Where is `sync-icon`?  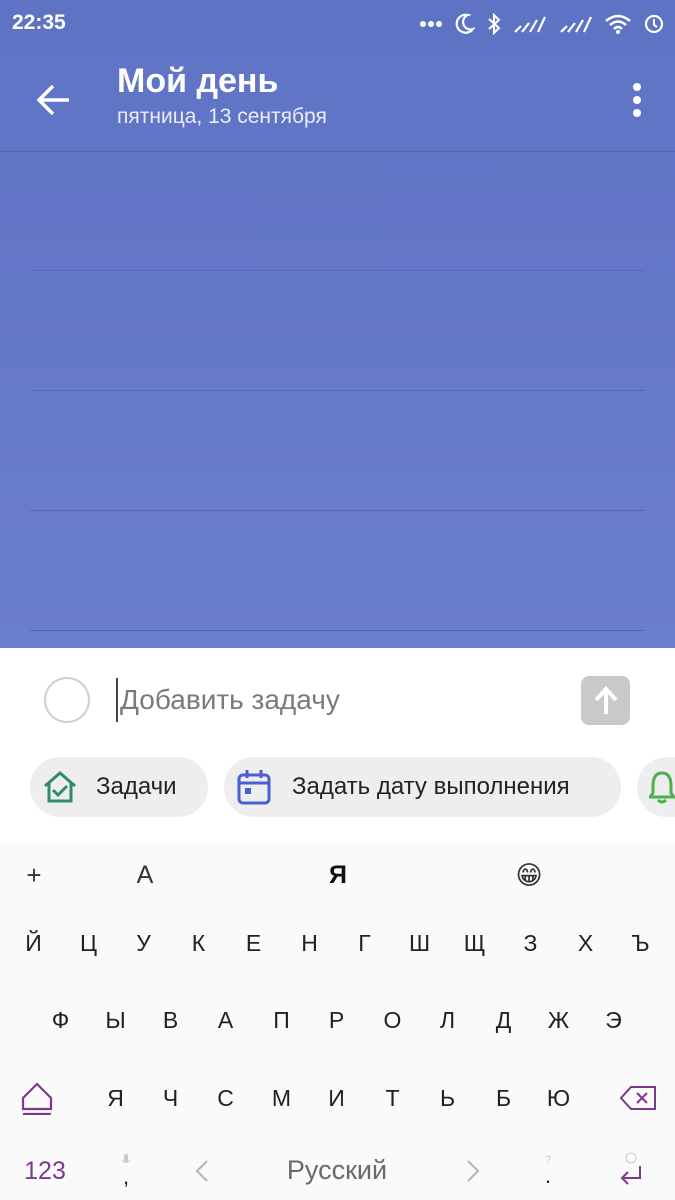
sync-icon is located at coordinates (654, 24).